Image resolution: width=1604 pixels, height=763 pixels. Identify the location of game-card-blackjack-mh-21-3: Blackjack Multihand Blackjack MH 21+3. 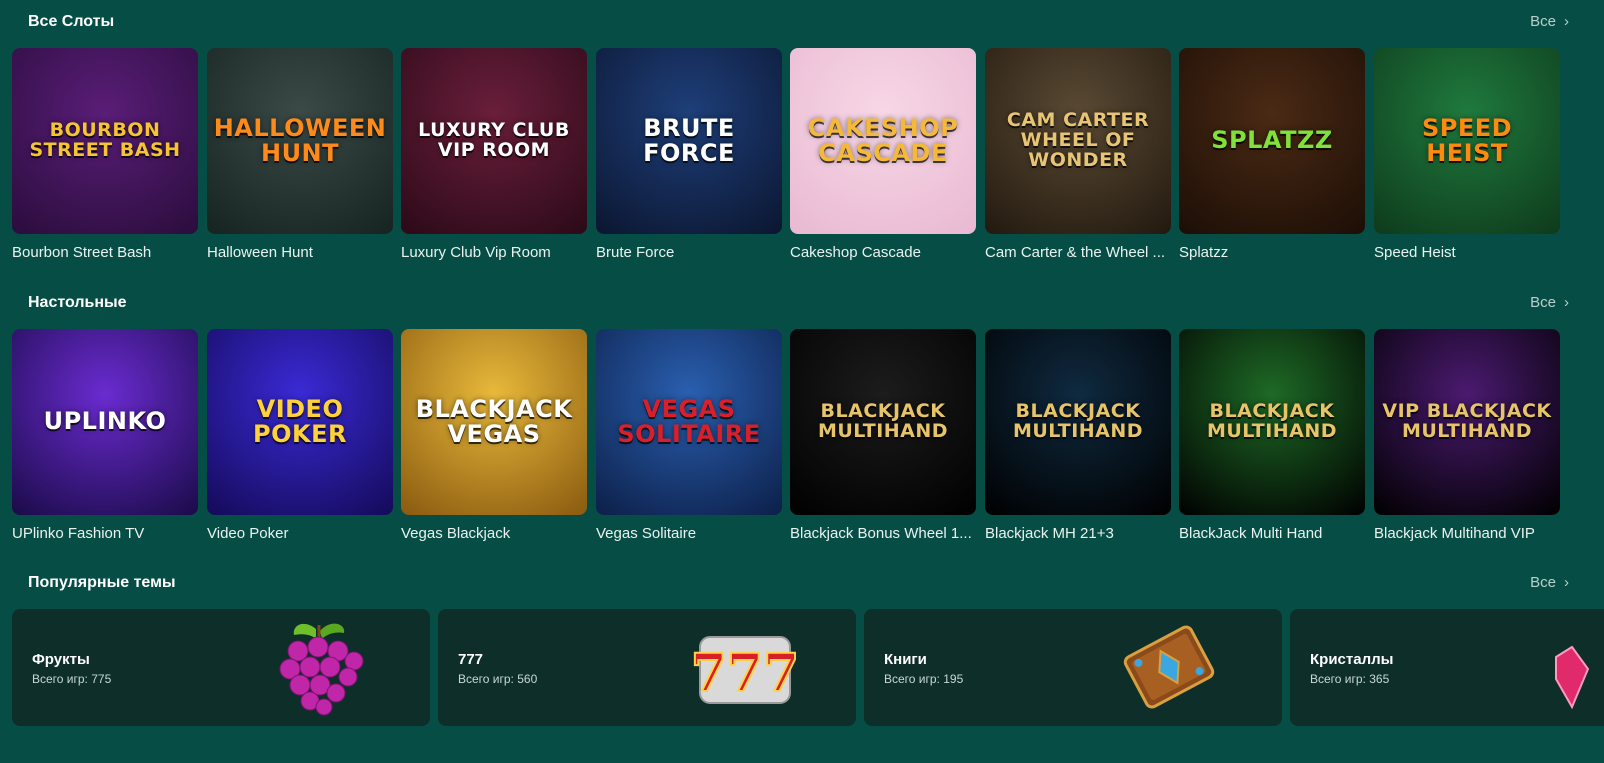
(1078, 435).